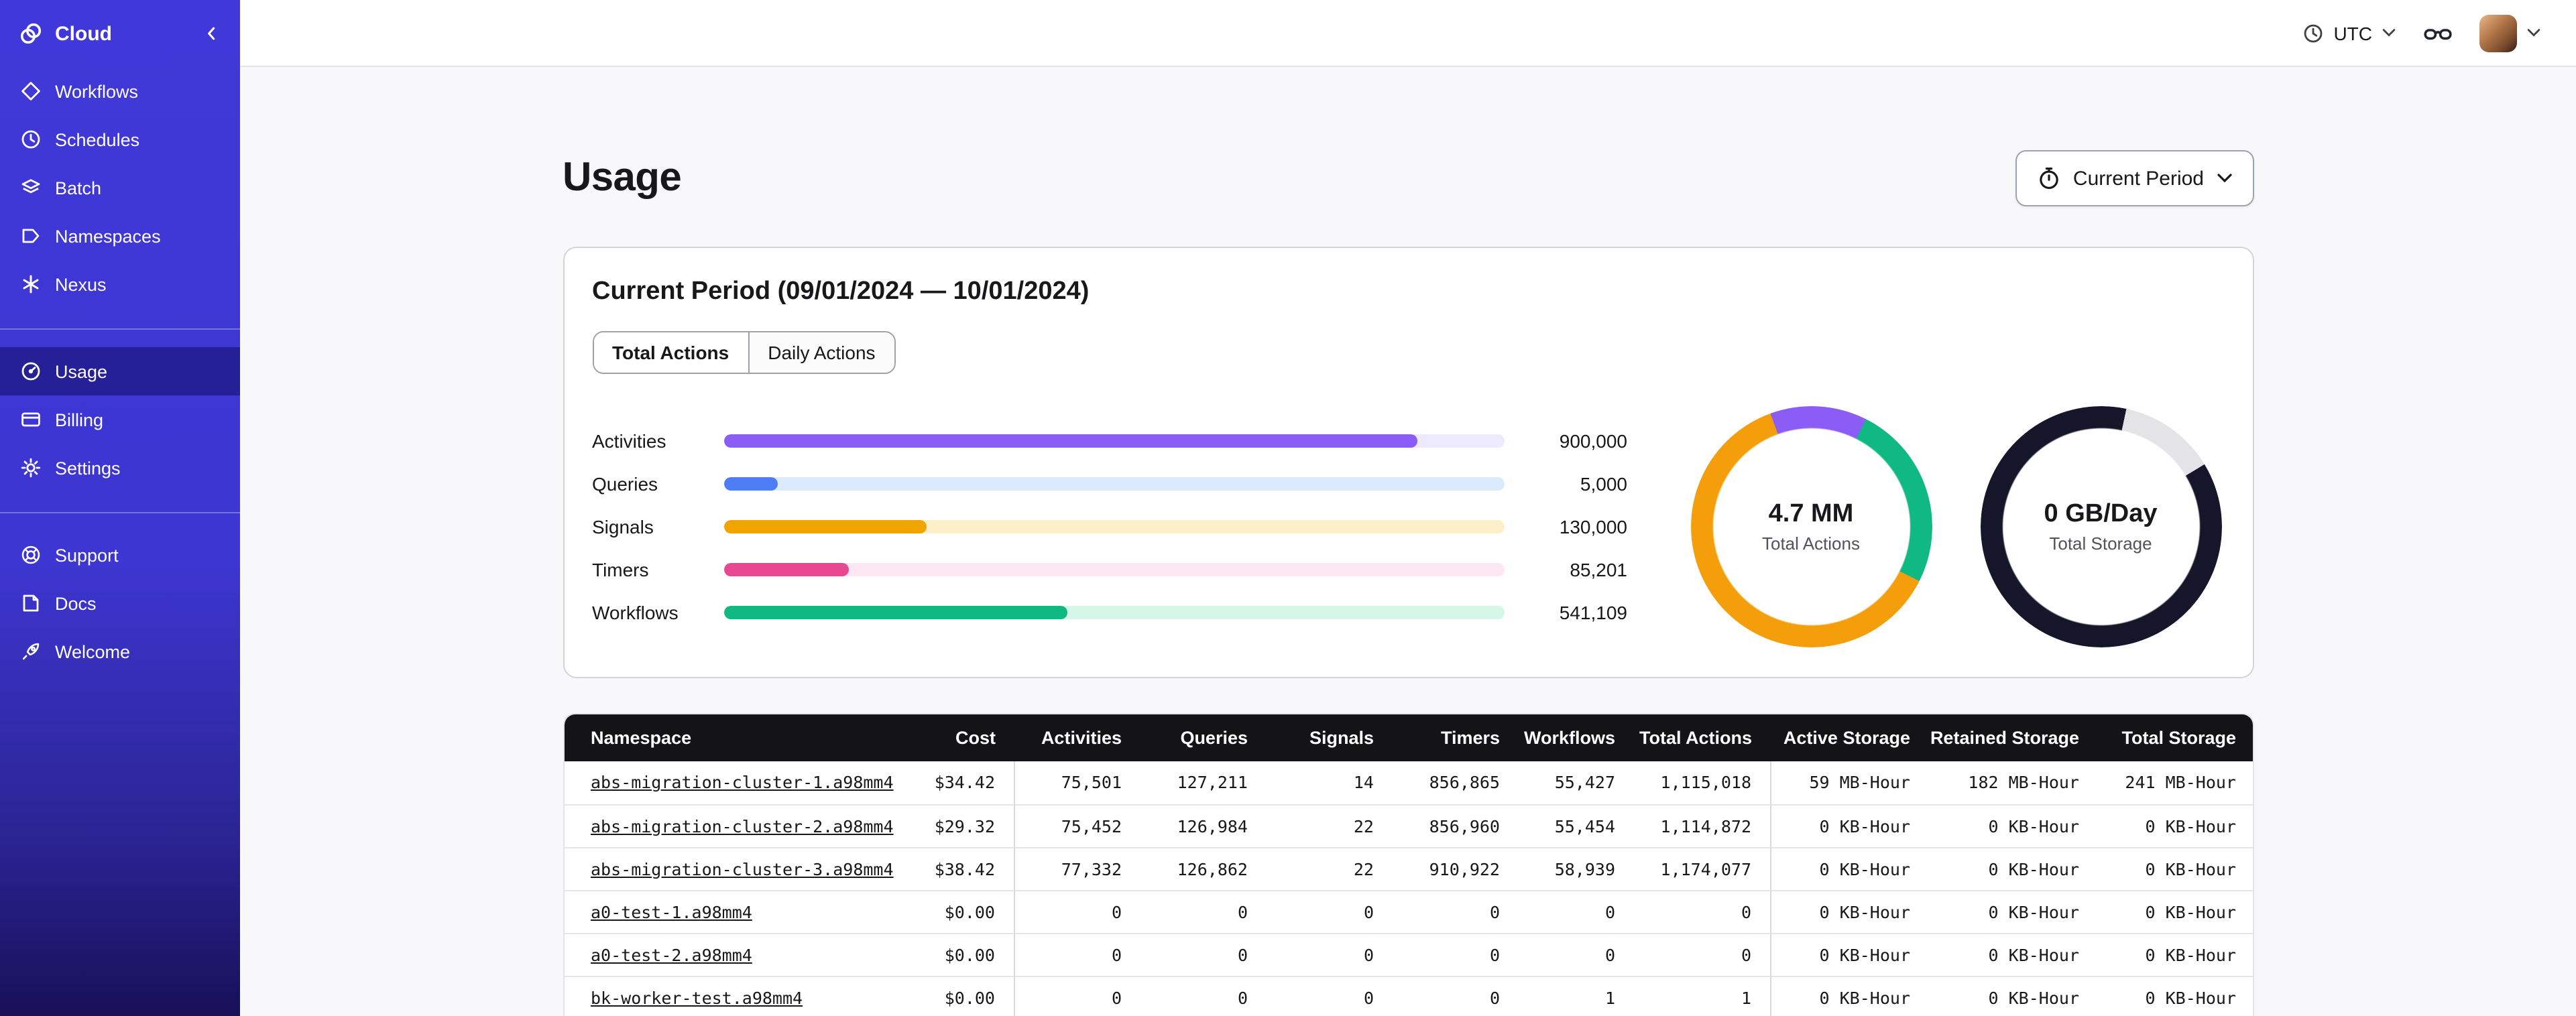  I want to click on sidebar-item-billing: Billing, so click(120, 419).